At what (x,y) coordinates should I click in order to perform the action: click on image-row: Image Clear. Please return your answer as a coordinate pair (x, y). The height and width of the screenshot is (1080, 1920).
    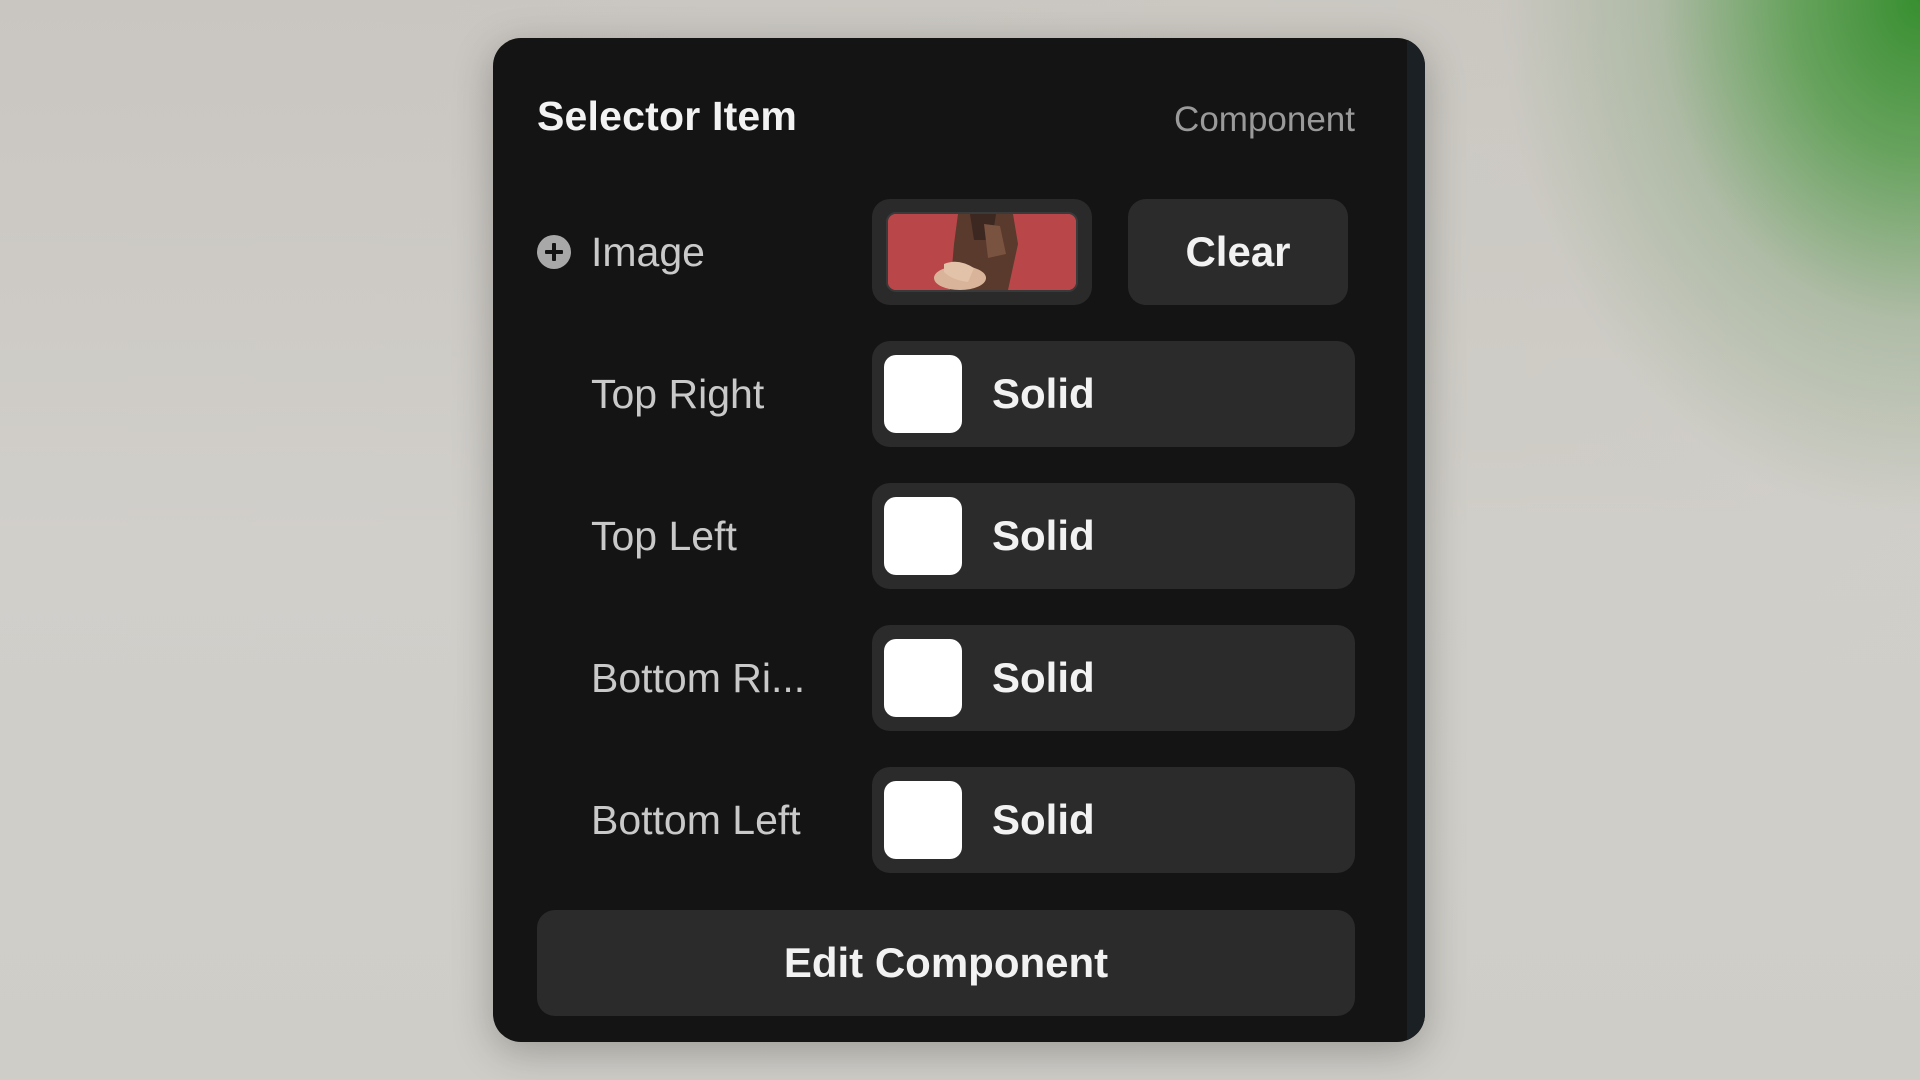
    Looking at the image, I should click on (946, 252).